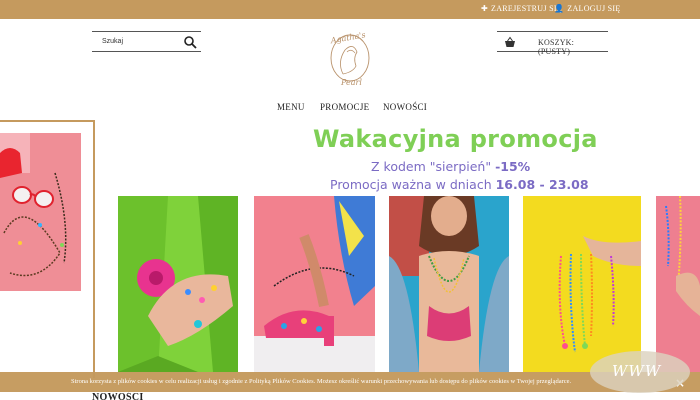 The image size is (700, 400). I want to click on promo-photo-model, so click(449, 284).